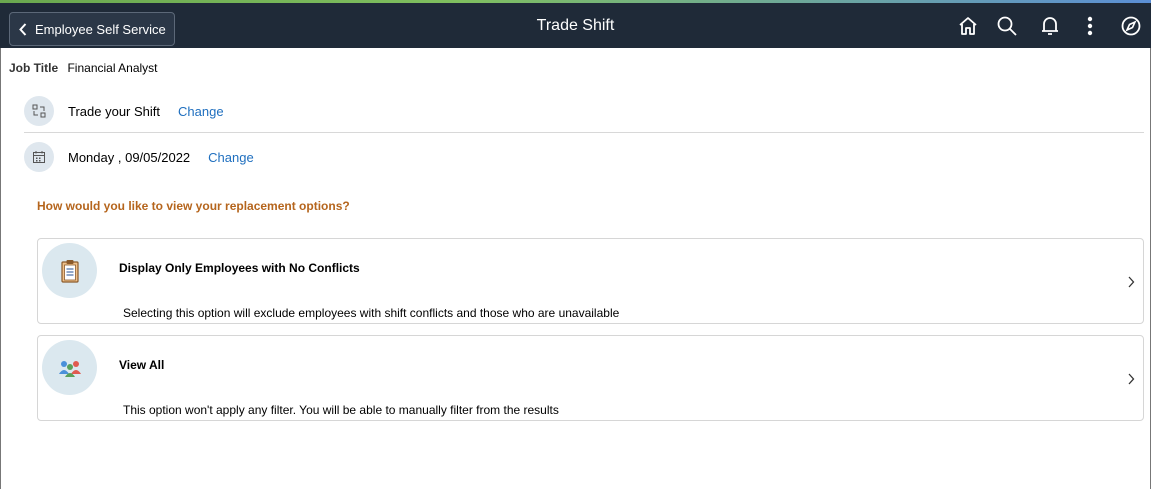 This screenshot has height=489, width=1151. What do you see at coordinates (112, 68) in the screenshot?
I see `job-title-value: Financial Analyst` at bounding box center [112, 68].